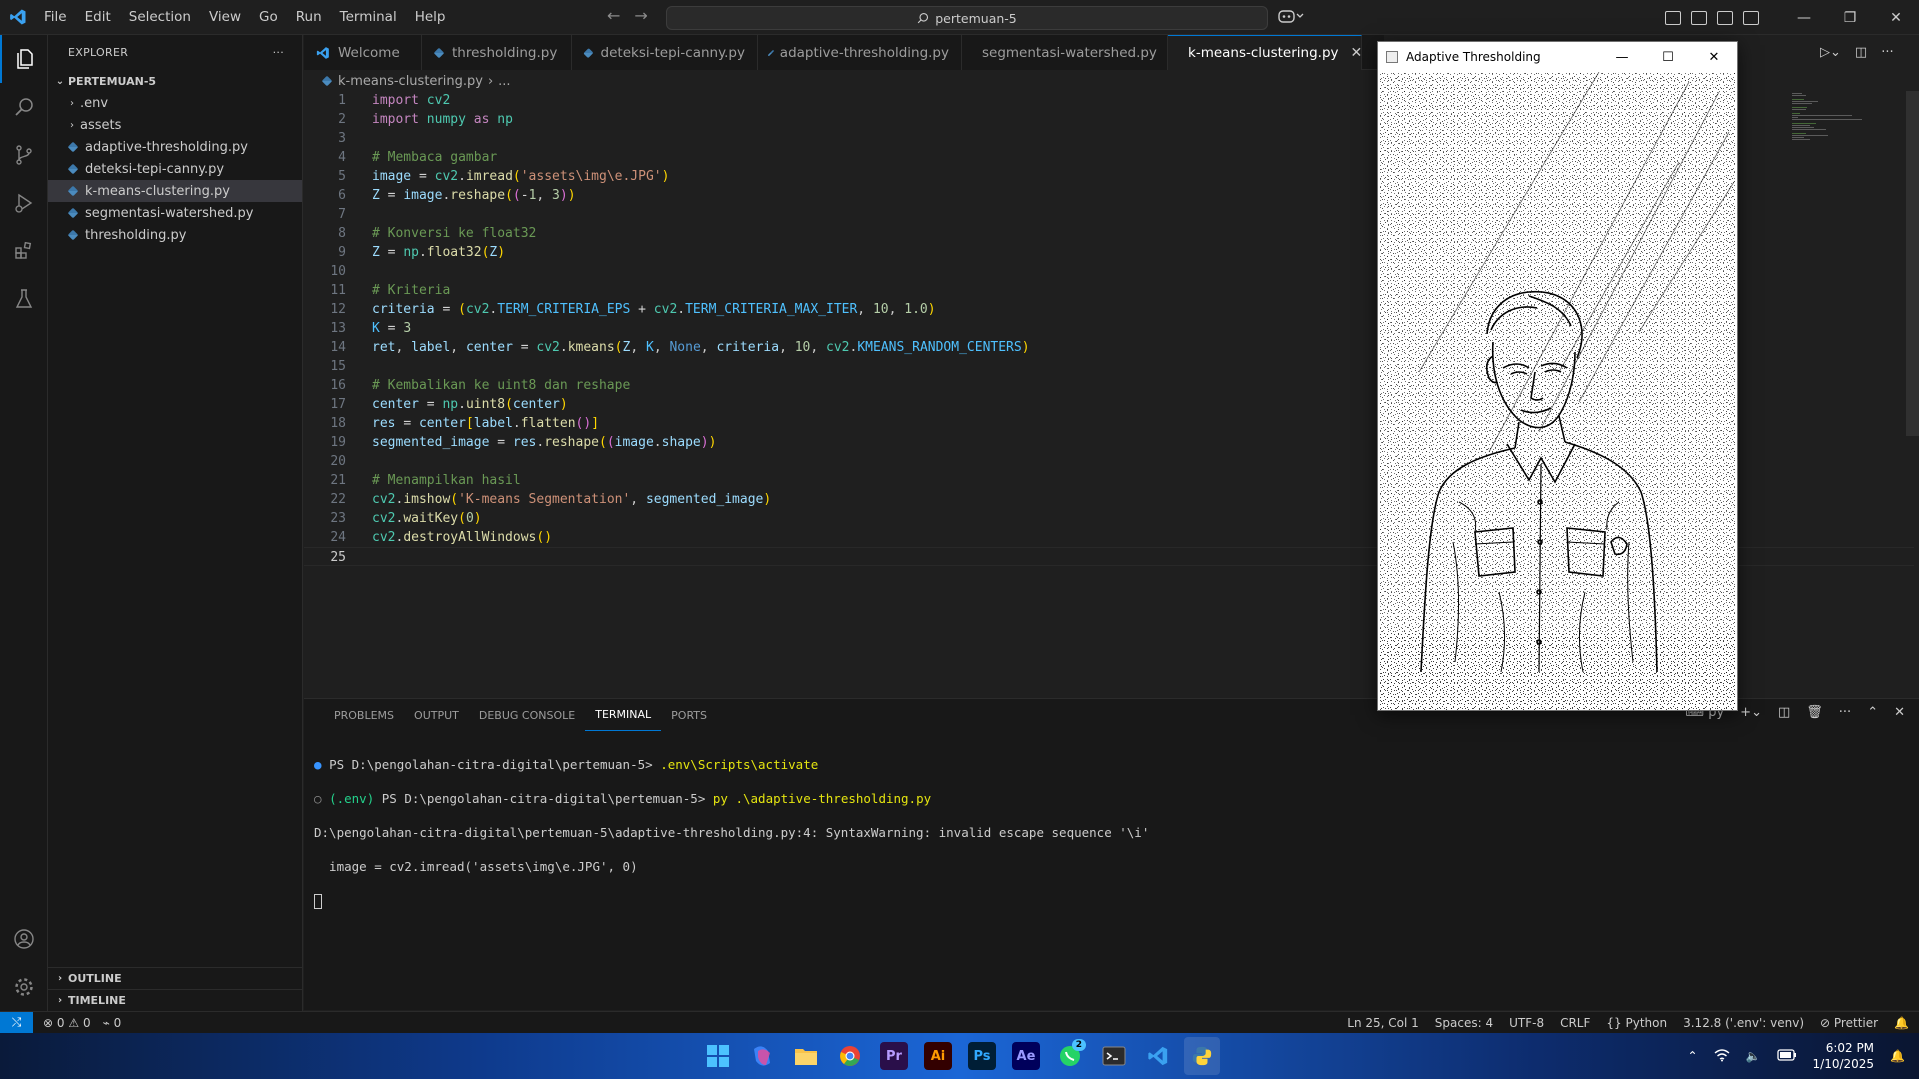  I want to click on problems-status: ⊗ 0 ⚠ 0, so click(67, 1023).